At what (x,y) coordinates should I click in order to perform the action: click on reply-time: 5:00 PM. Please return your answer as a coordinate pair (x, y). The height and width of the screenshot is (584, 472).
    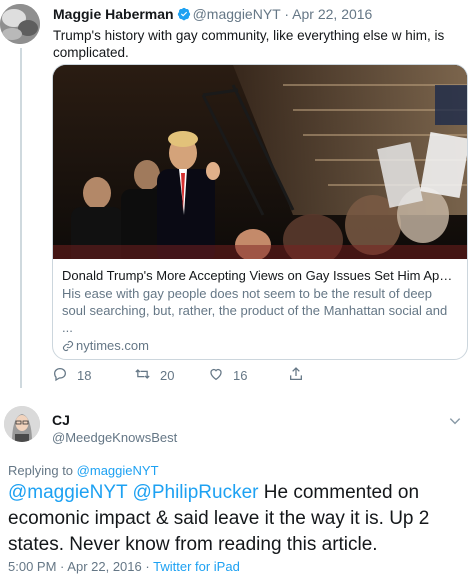
    Looking at the image, I should click on (32, 566).